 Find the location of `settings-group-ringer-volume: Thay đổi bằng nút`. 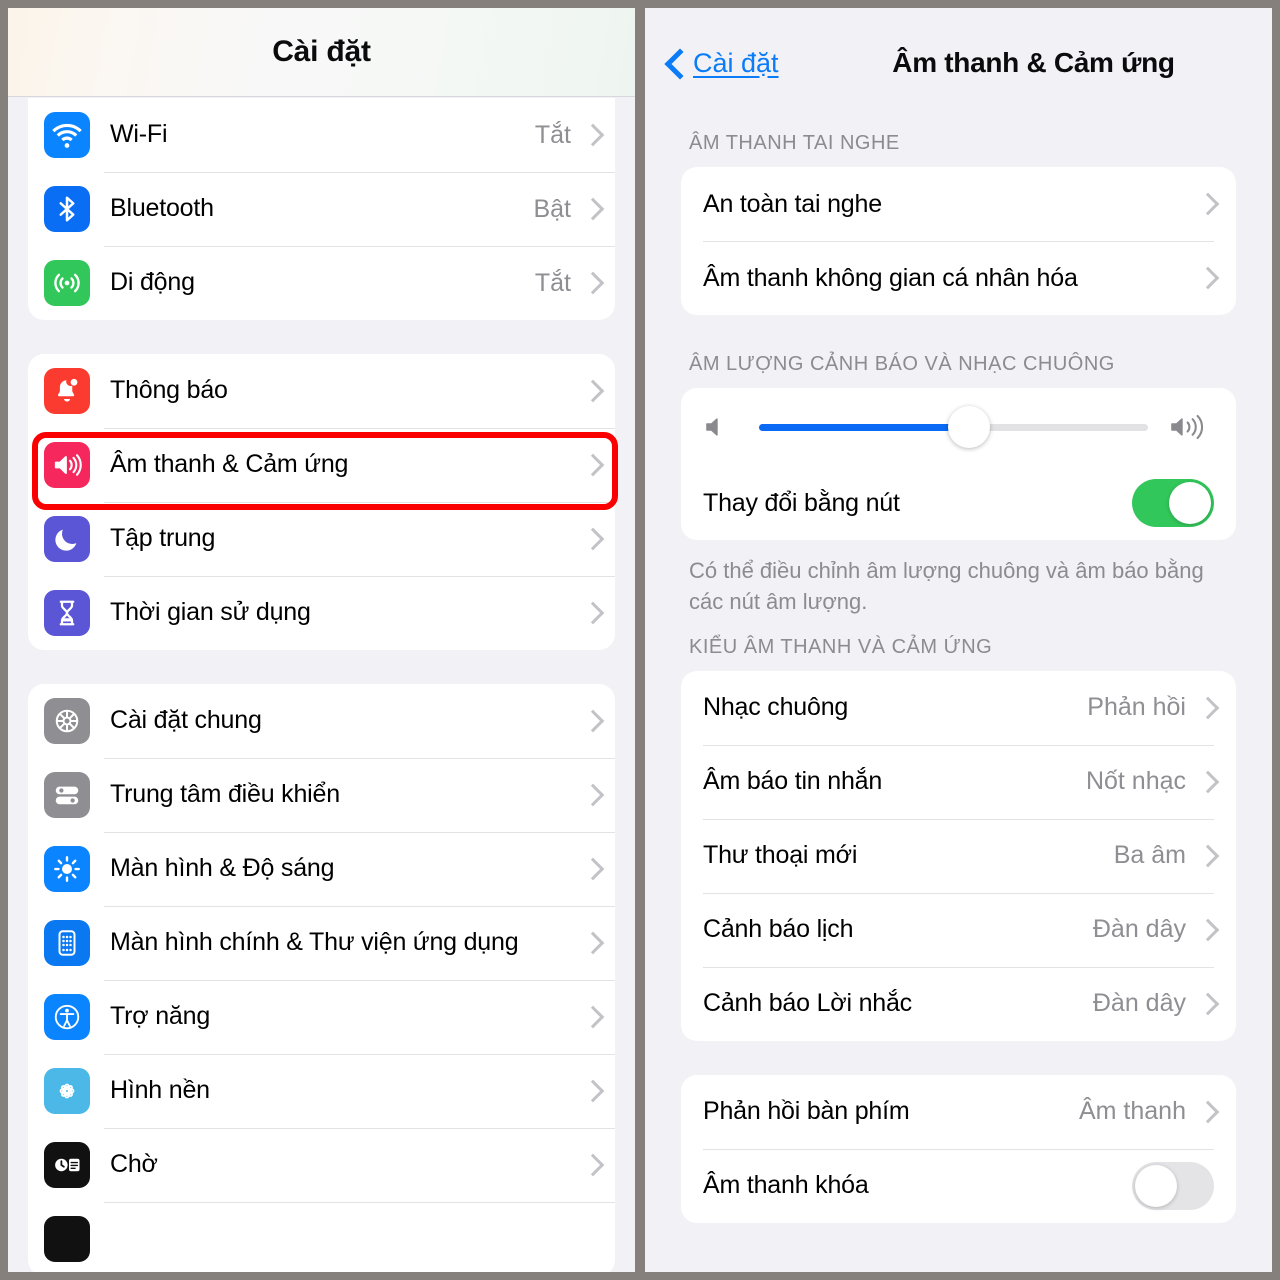

settings-group-ringer-volume: Thay đổi bằng nút is located at coordinates (958, 464).